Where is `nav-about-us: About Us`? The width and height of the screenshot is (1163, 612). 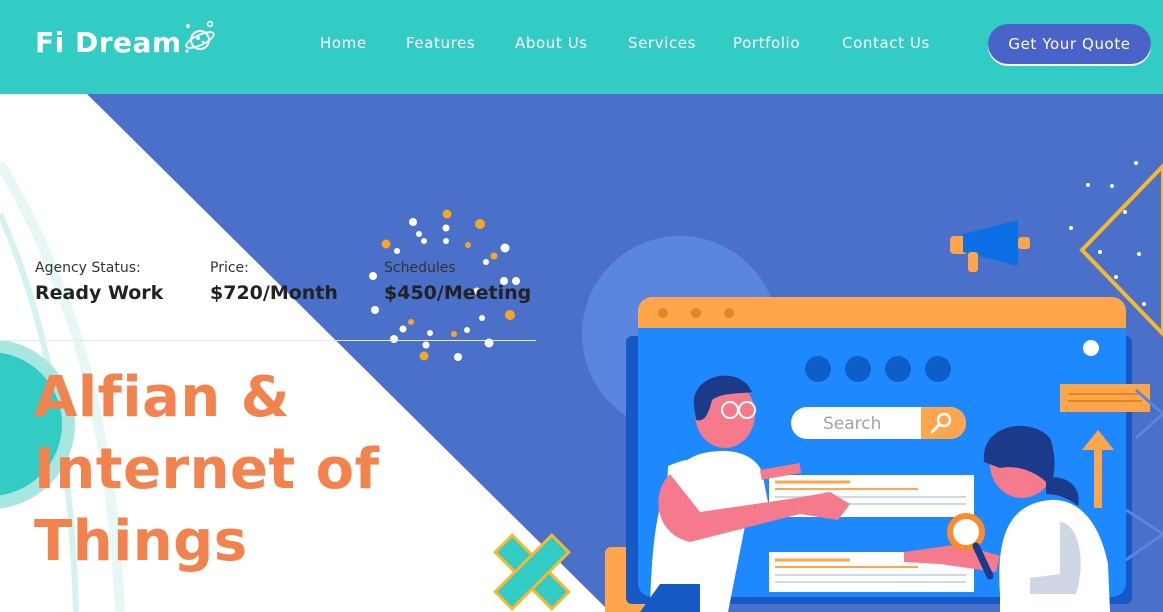 nav-about-us: About Us is located at coordinates (551, 43).